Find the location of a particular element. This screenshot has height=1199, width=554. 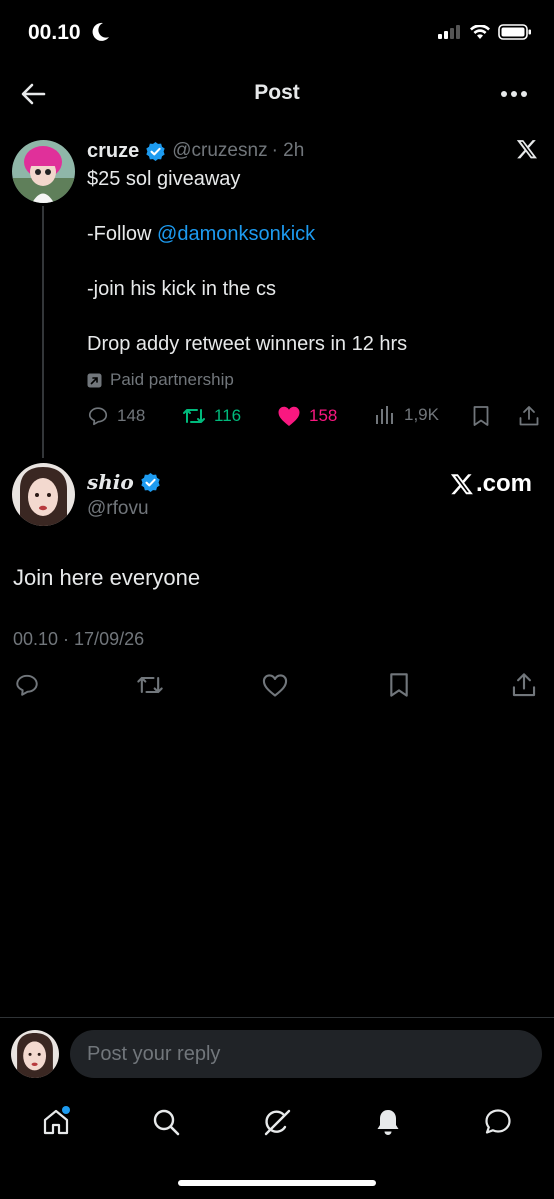

tweet-line-1: $25 sol giveaway is located at coordinates (164, 179).